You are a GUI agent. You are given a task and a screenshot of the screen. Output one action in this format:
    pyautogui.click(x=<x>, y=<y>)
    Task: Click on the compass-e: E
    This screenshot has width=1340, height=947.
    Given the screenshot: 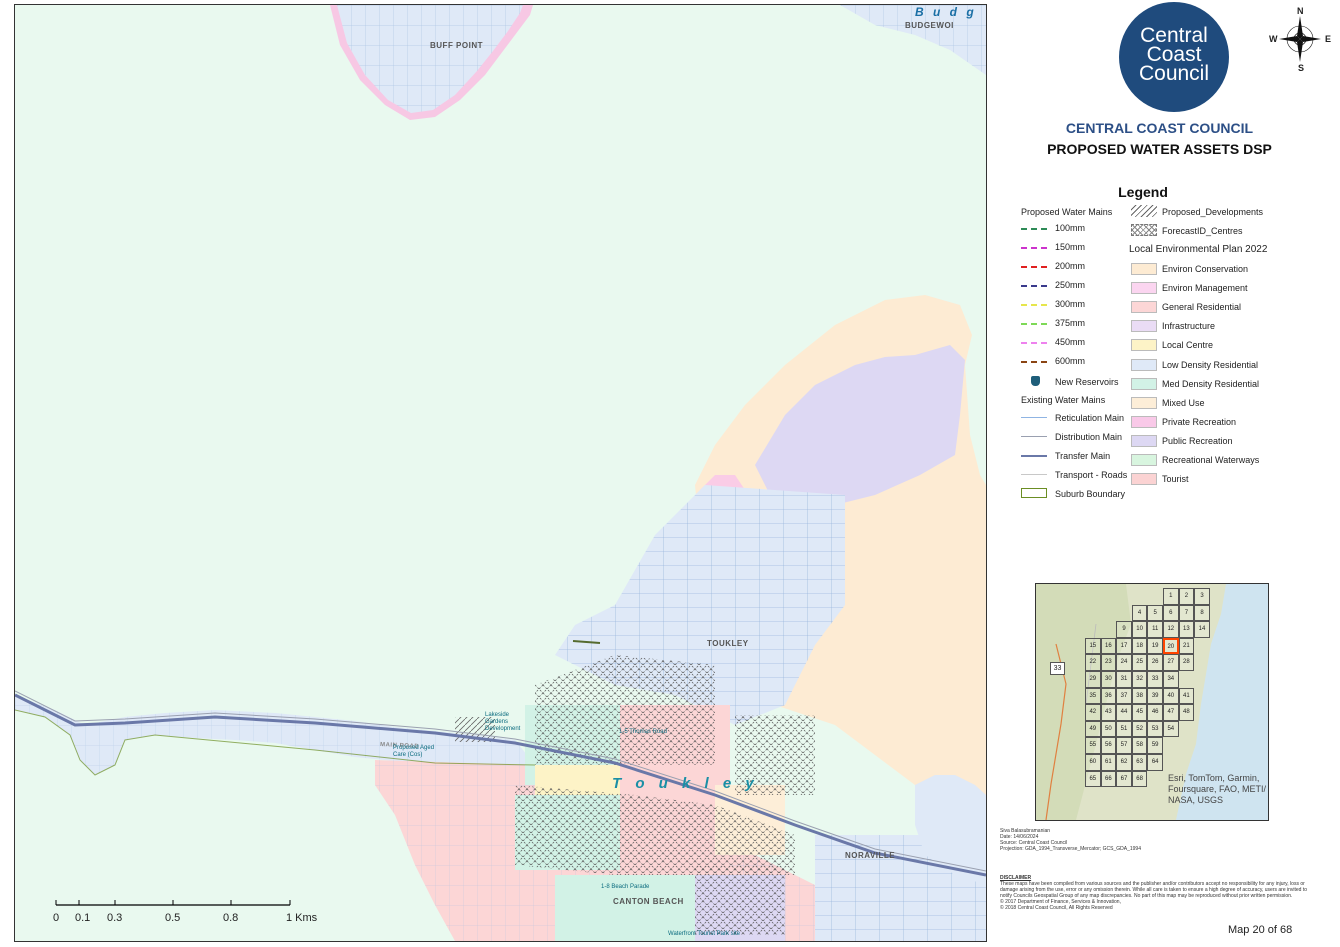 What is the action you would take?
    pyautogui.click(x=1328, y=39)
    